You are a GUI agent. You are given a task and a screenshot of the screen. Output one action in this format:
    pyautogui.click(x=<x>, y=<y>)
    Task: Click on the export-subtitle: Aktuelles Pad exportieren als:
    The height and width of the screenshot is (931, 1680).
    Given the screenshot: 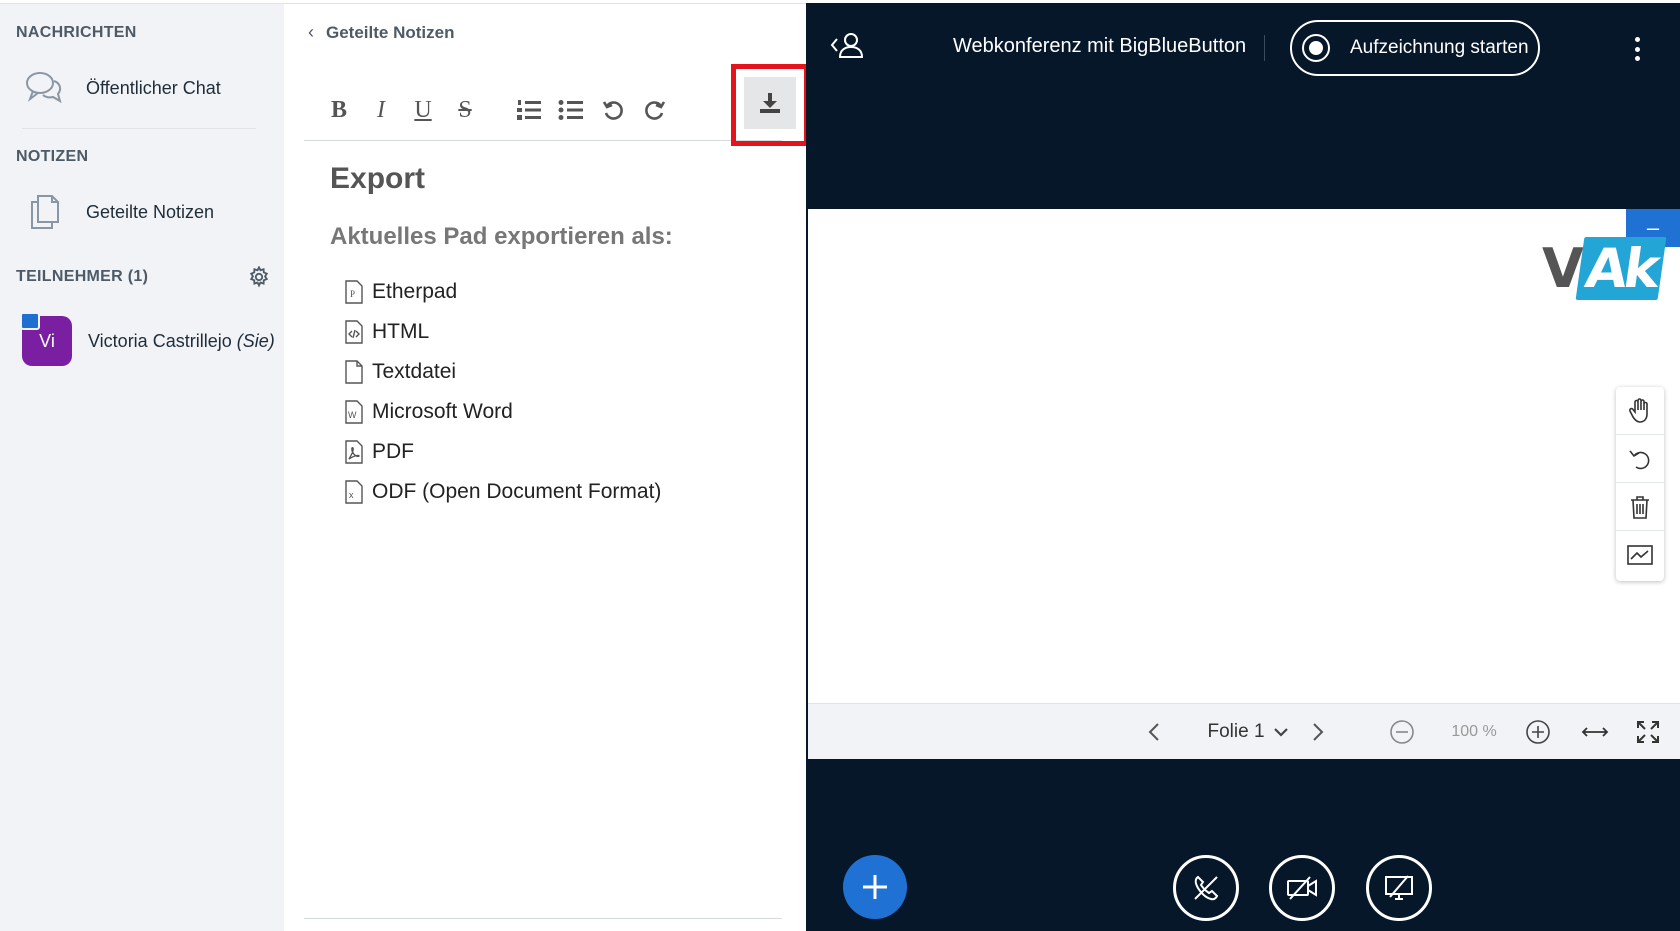 What is the action you would take?
    pyautogui.click(x=501, y=236)
    